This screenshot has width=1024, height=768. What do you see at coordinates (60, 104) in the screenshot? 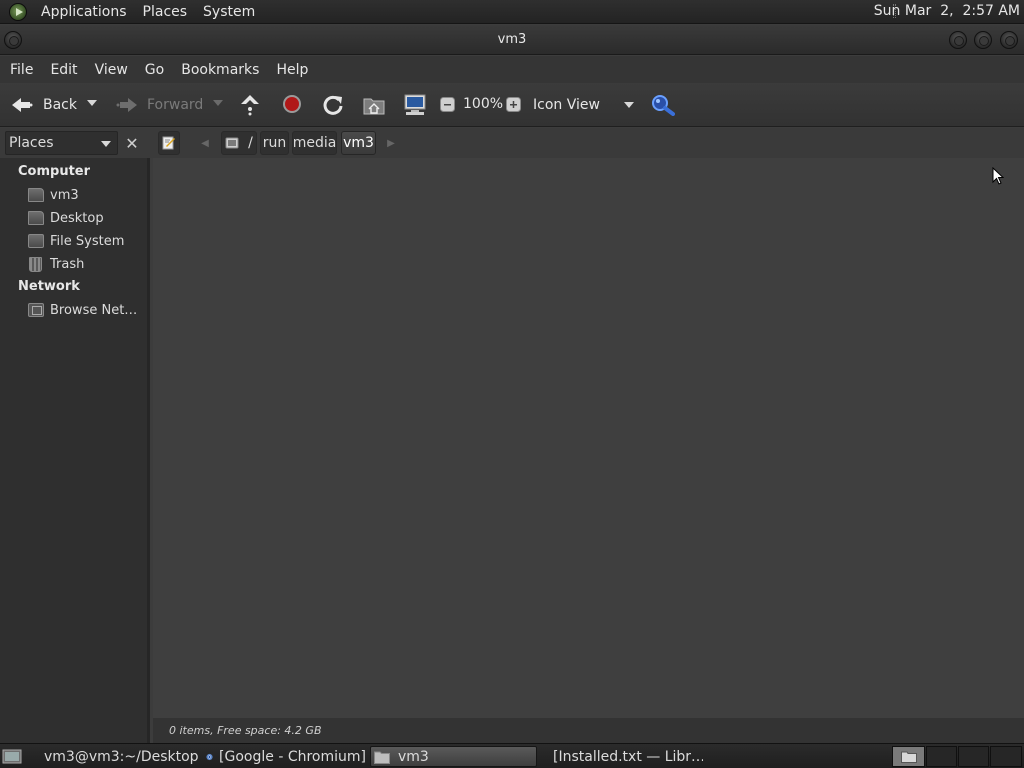
I see `back-label: Back` at bounding box center [60, 104].